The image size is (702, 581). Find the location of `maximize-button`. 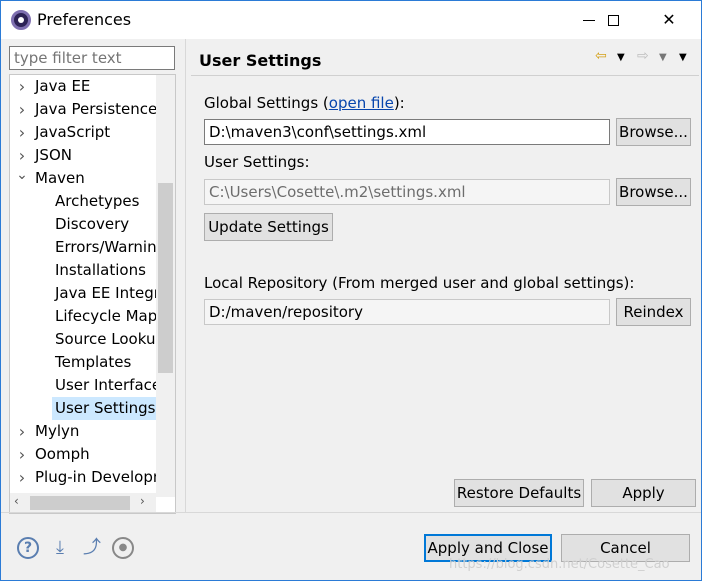

maximize-button is located at coordinates (613, 20).